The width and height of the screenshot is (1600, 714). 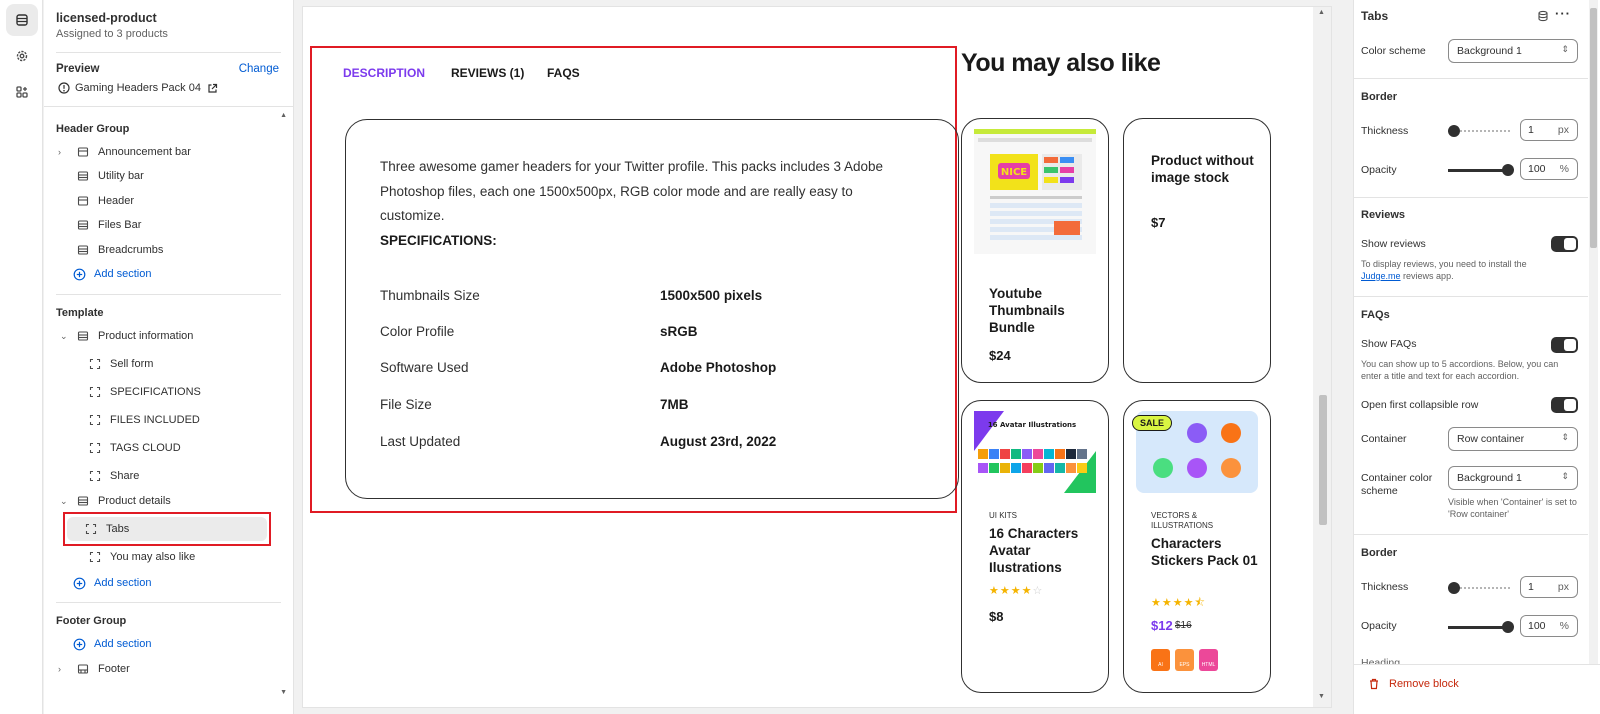 What do you see at coordinates (168, 106) in the screenshot?
I see `divider` at bounding box center [168, 106].